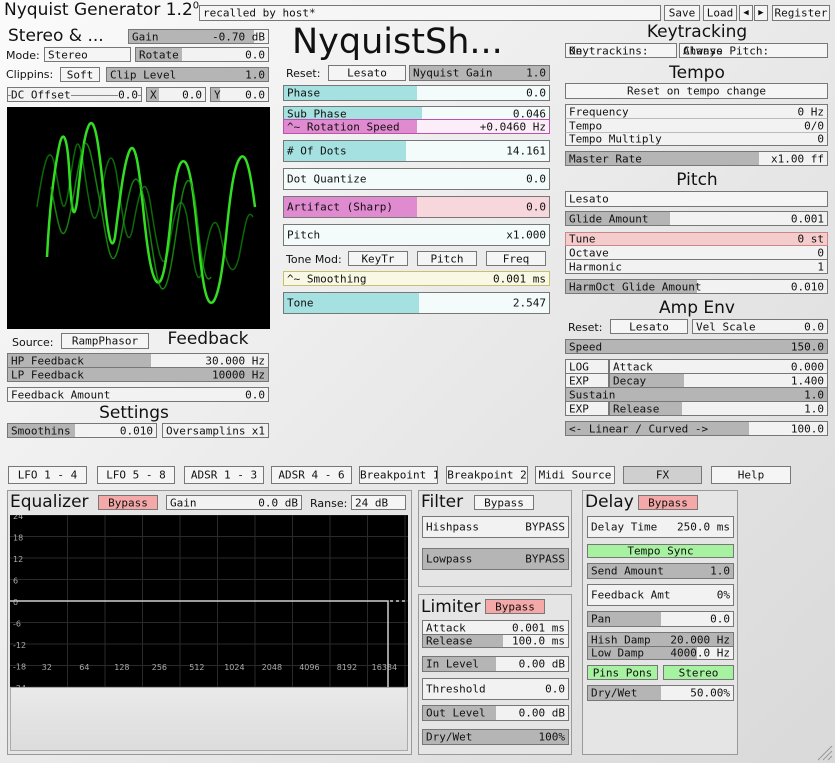 This screenshot has width=835, height=763. Describe the element at coordinates (416, 278) in the screenshot. I see `tone-smoothing-slider: ^~ Smoothing 0.001 ms` at that location.